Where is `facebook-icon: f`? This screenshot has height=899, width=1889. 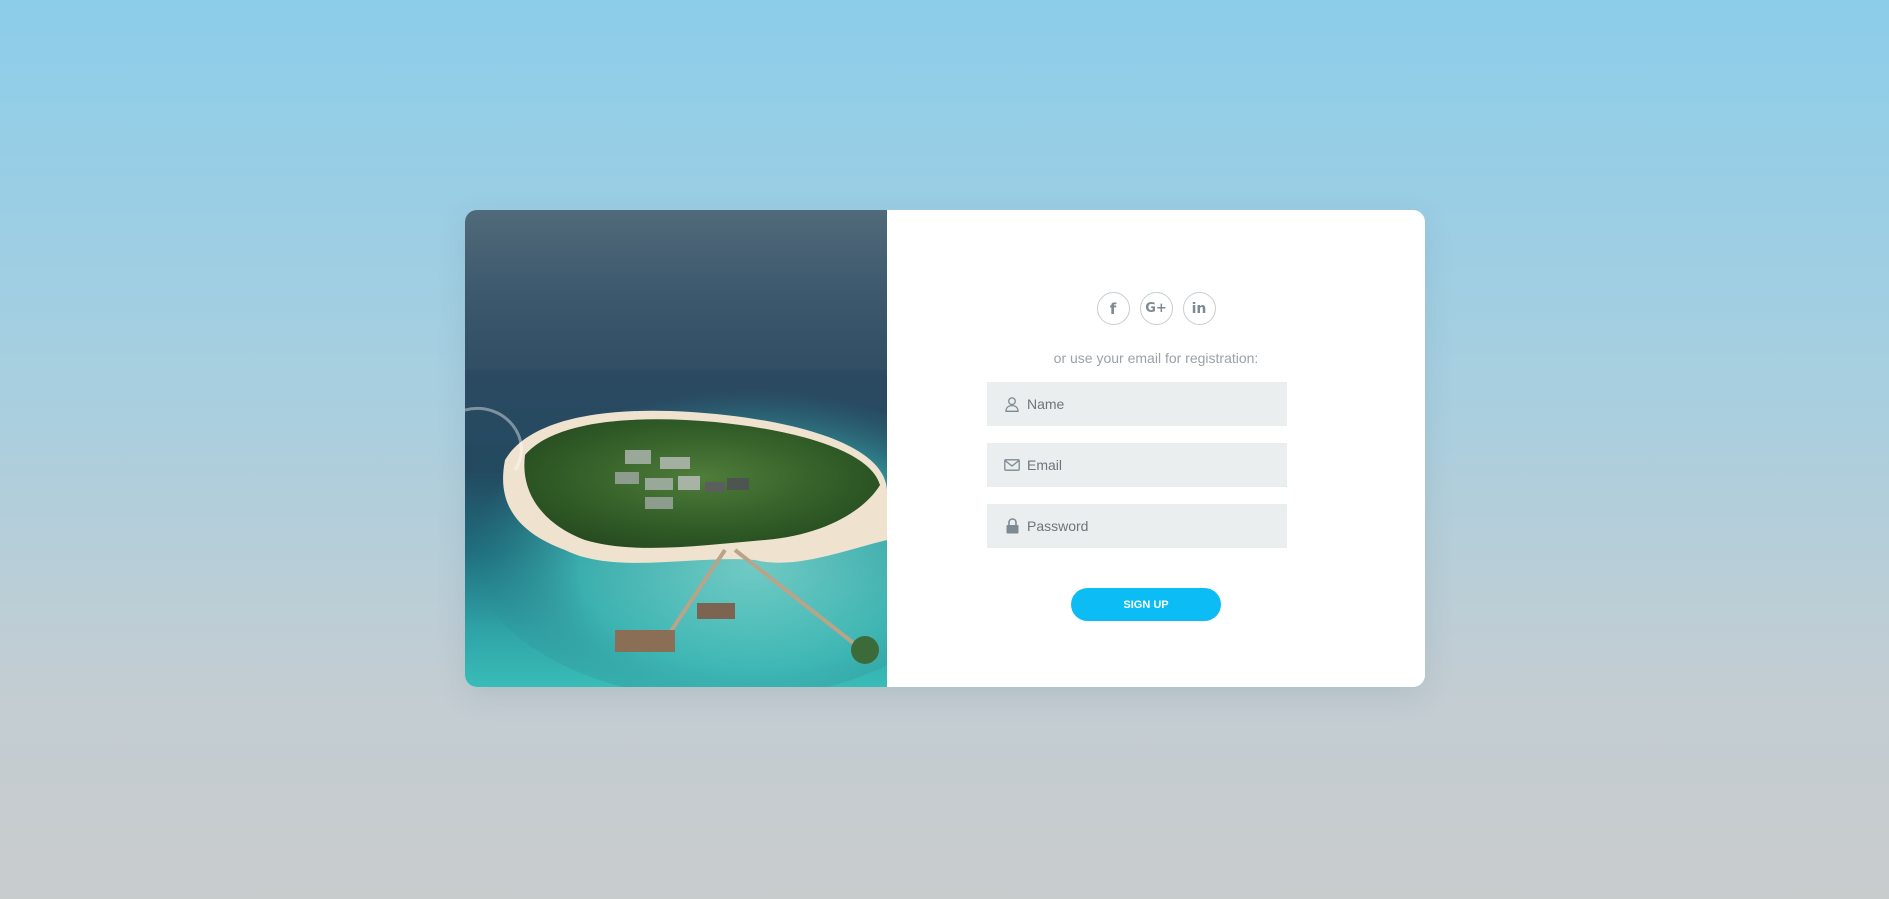 facebook-icon: f is located at coordinates (1113, 308).